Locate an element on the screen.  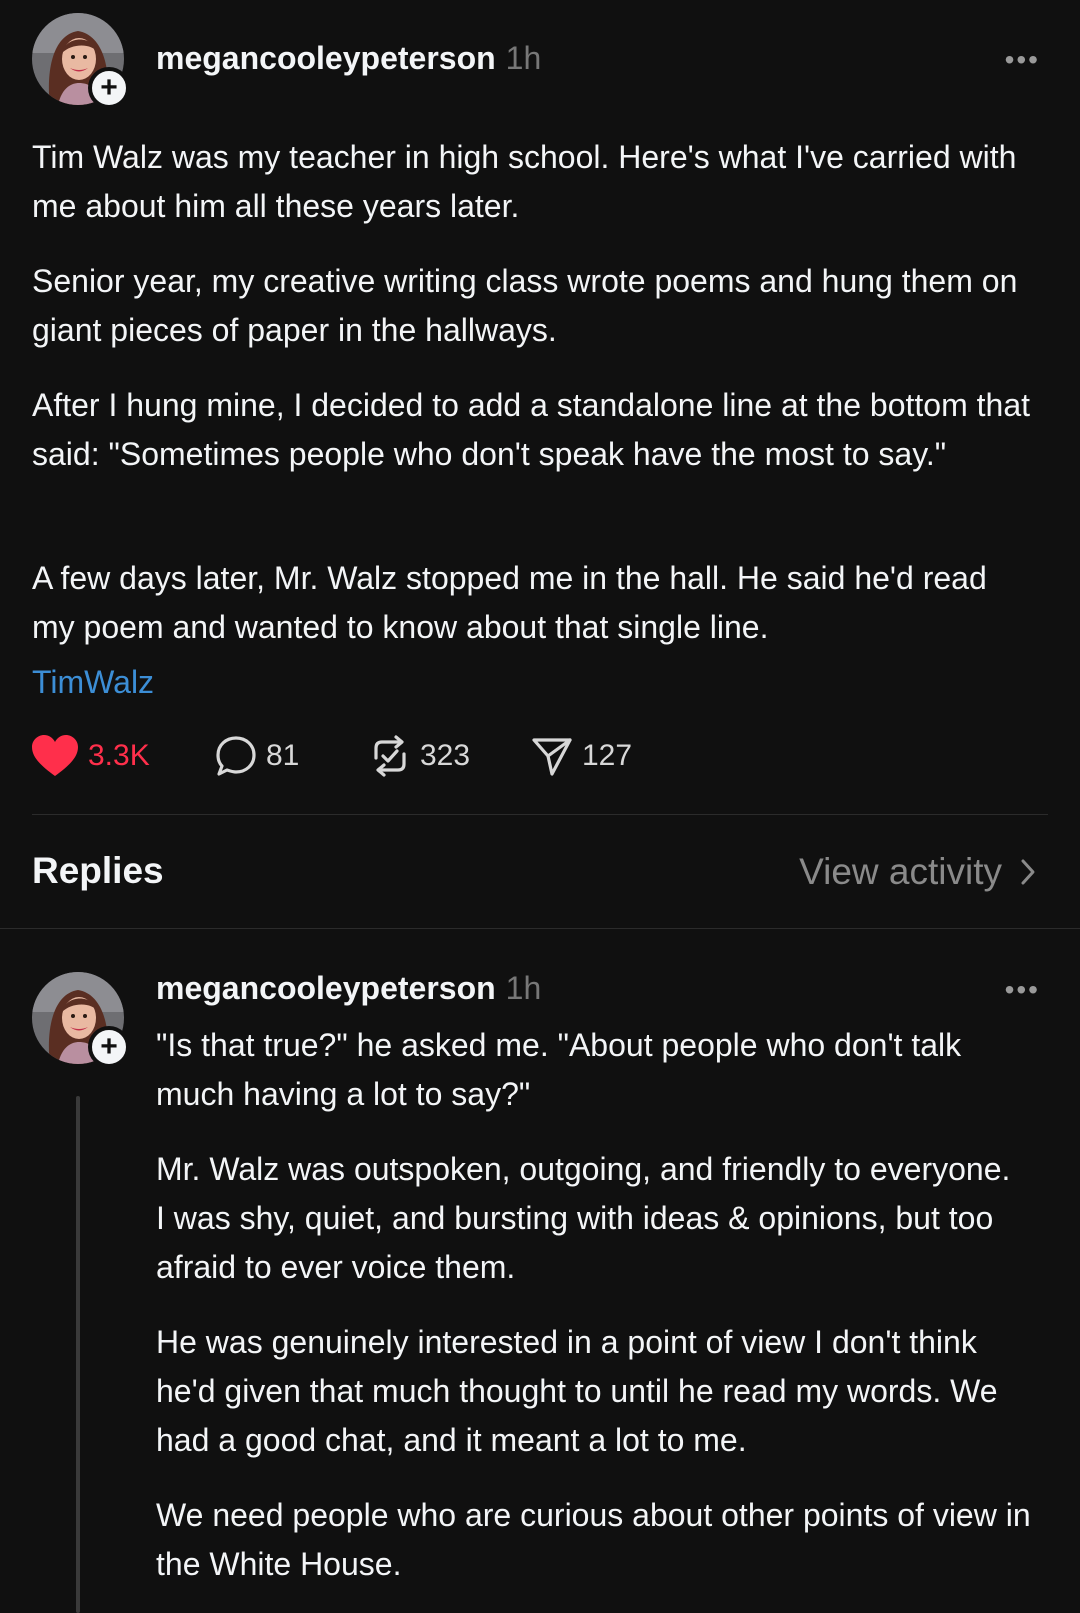
repost-count: 323 is located at coordinates (445, 755).